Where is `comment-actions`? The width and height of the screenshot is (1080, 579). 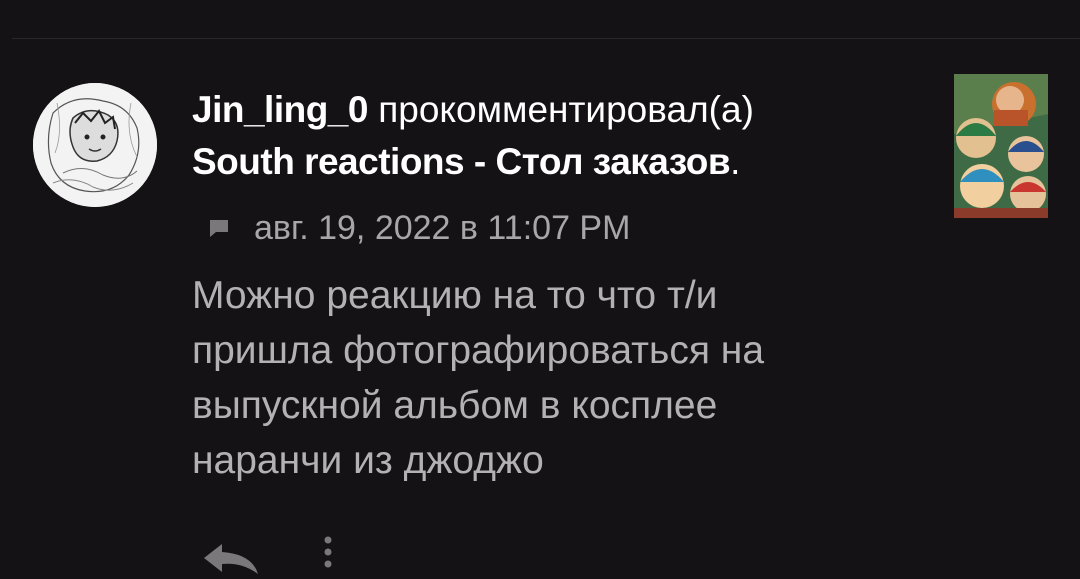
comment-actions is located at coordinates (300, 552).